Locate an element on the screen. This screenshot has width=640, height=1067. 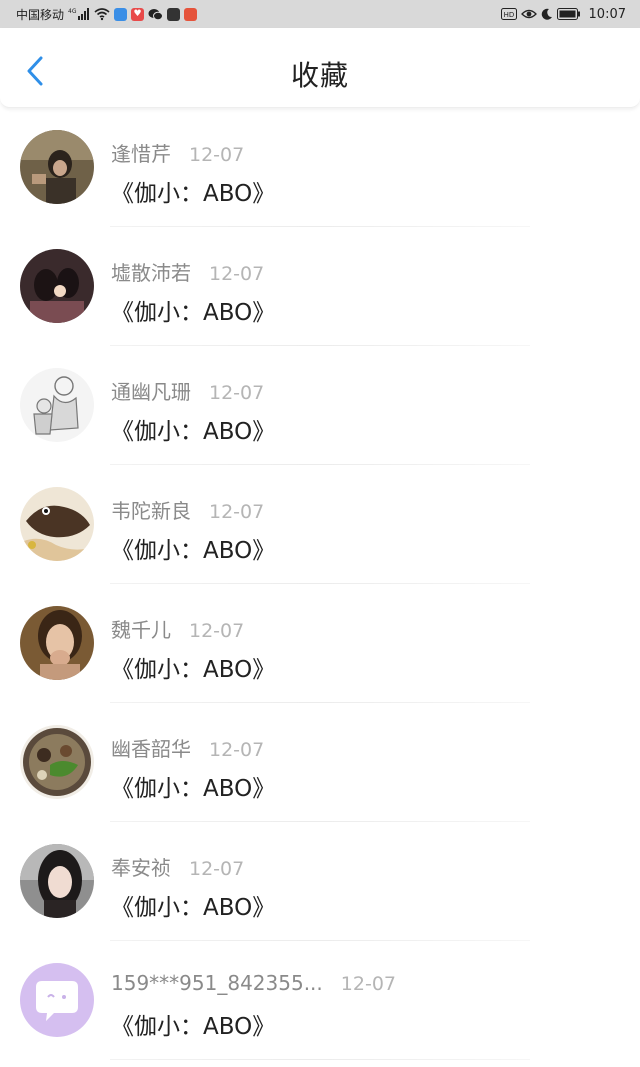
favorite-item: 逢惜芹 12-07 《伽小：ABO》 is located at coordinates (320, 167).